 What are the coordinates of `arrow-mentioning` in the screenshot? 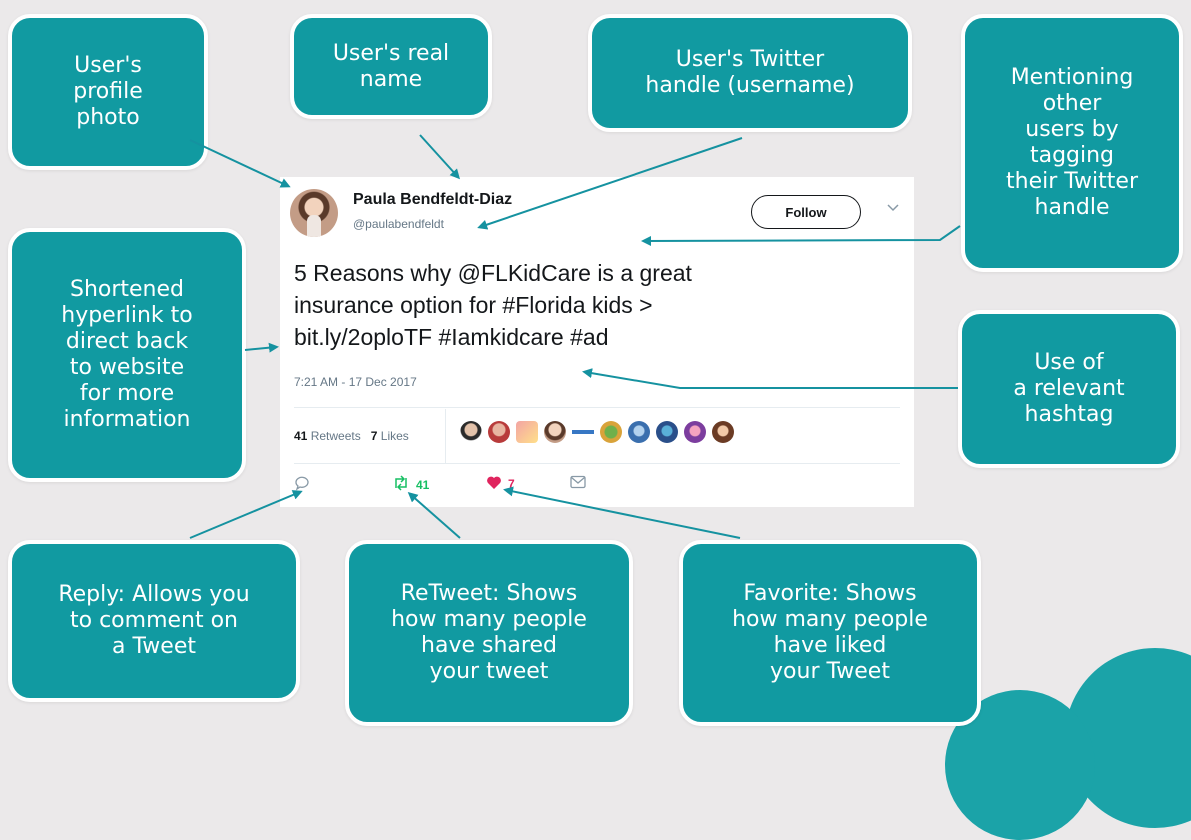 It's located at (801, 235).